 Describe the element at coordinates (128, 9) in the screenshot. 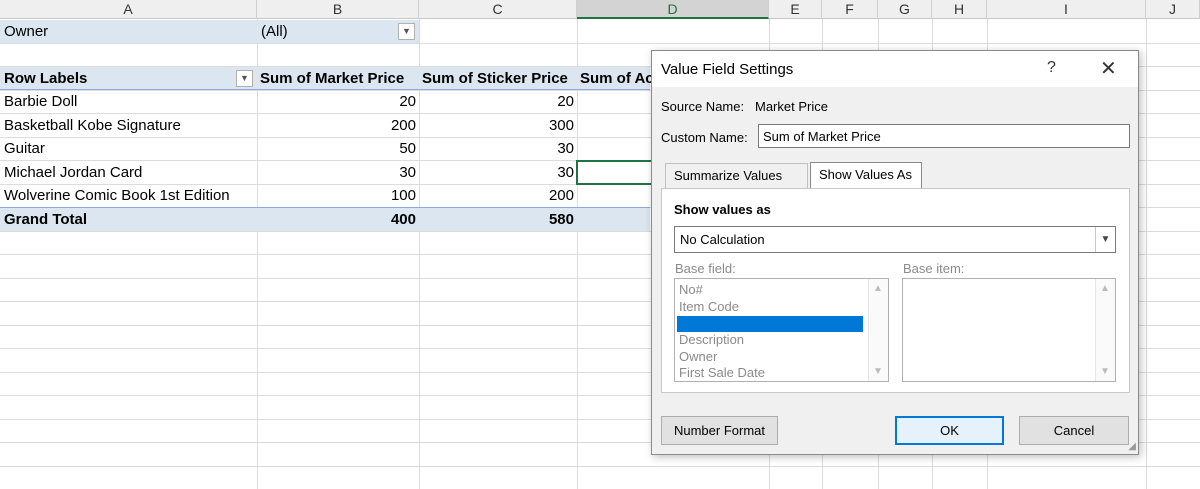

I see `column-header-a: A` at that location.